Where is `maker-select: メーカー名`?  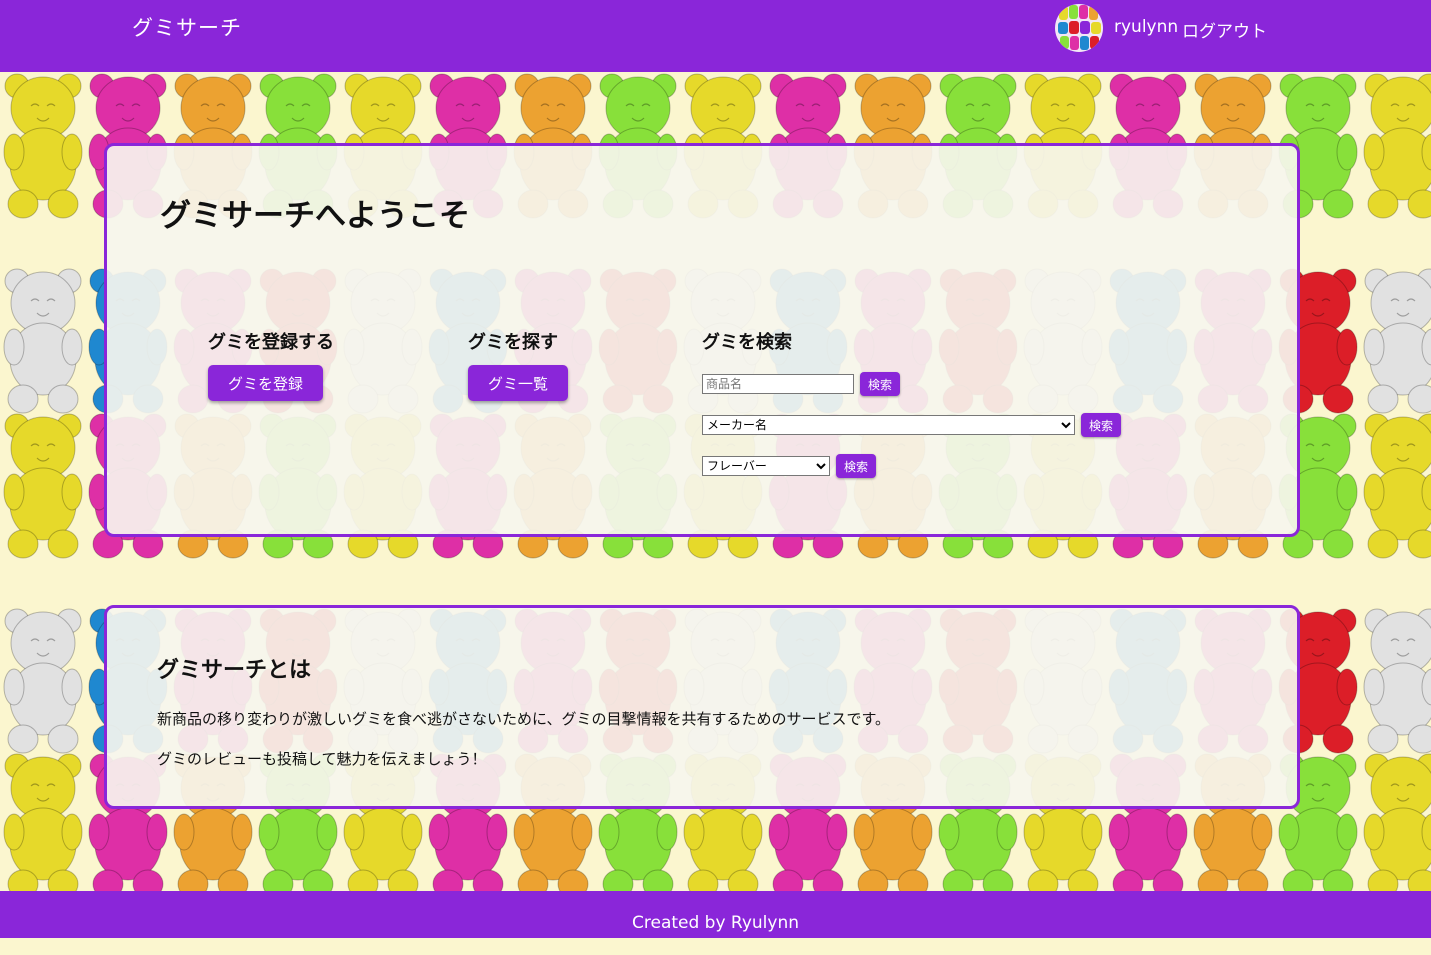 maker-select: メーカー名 is located at coordinates (888, 425).